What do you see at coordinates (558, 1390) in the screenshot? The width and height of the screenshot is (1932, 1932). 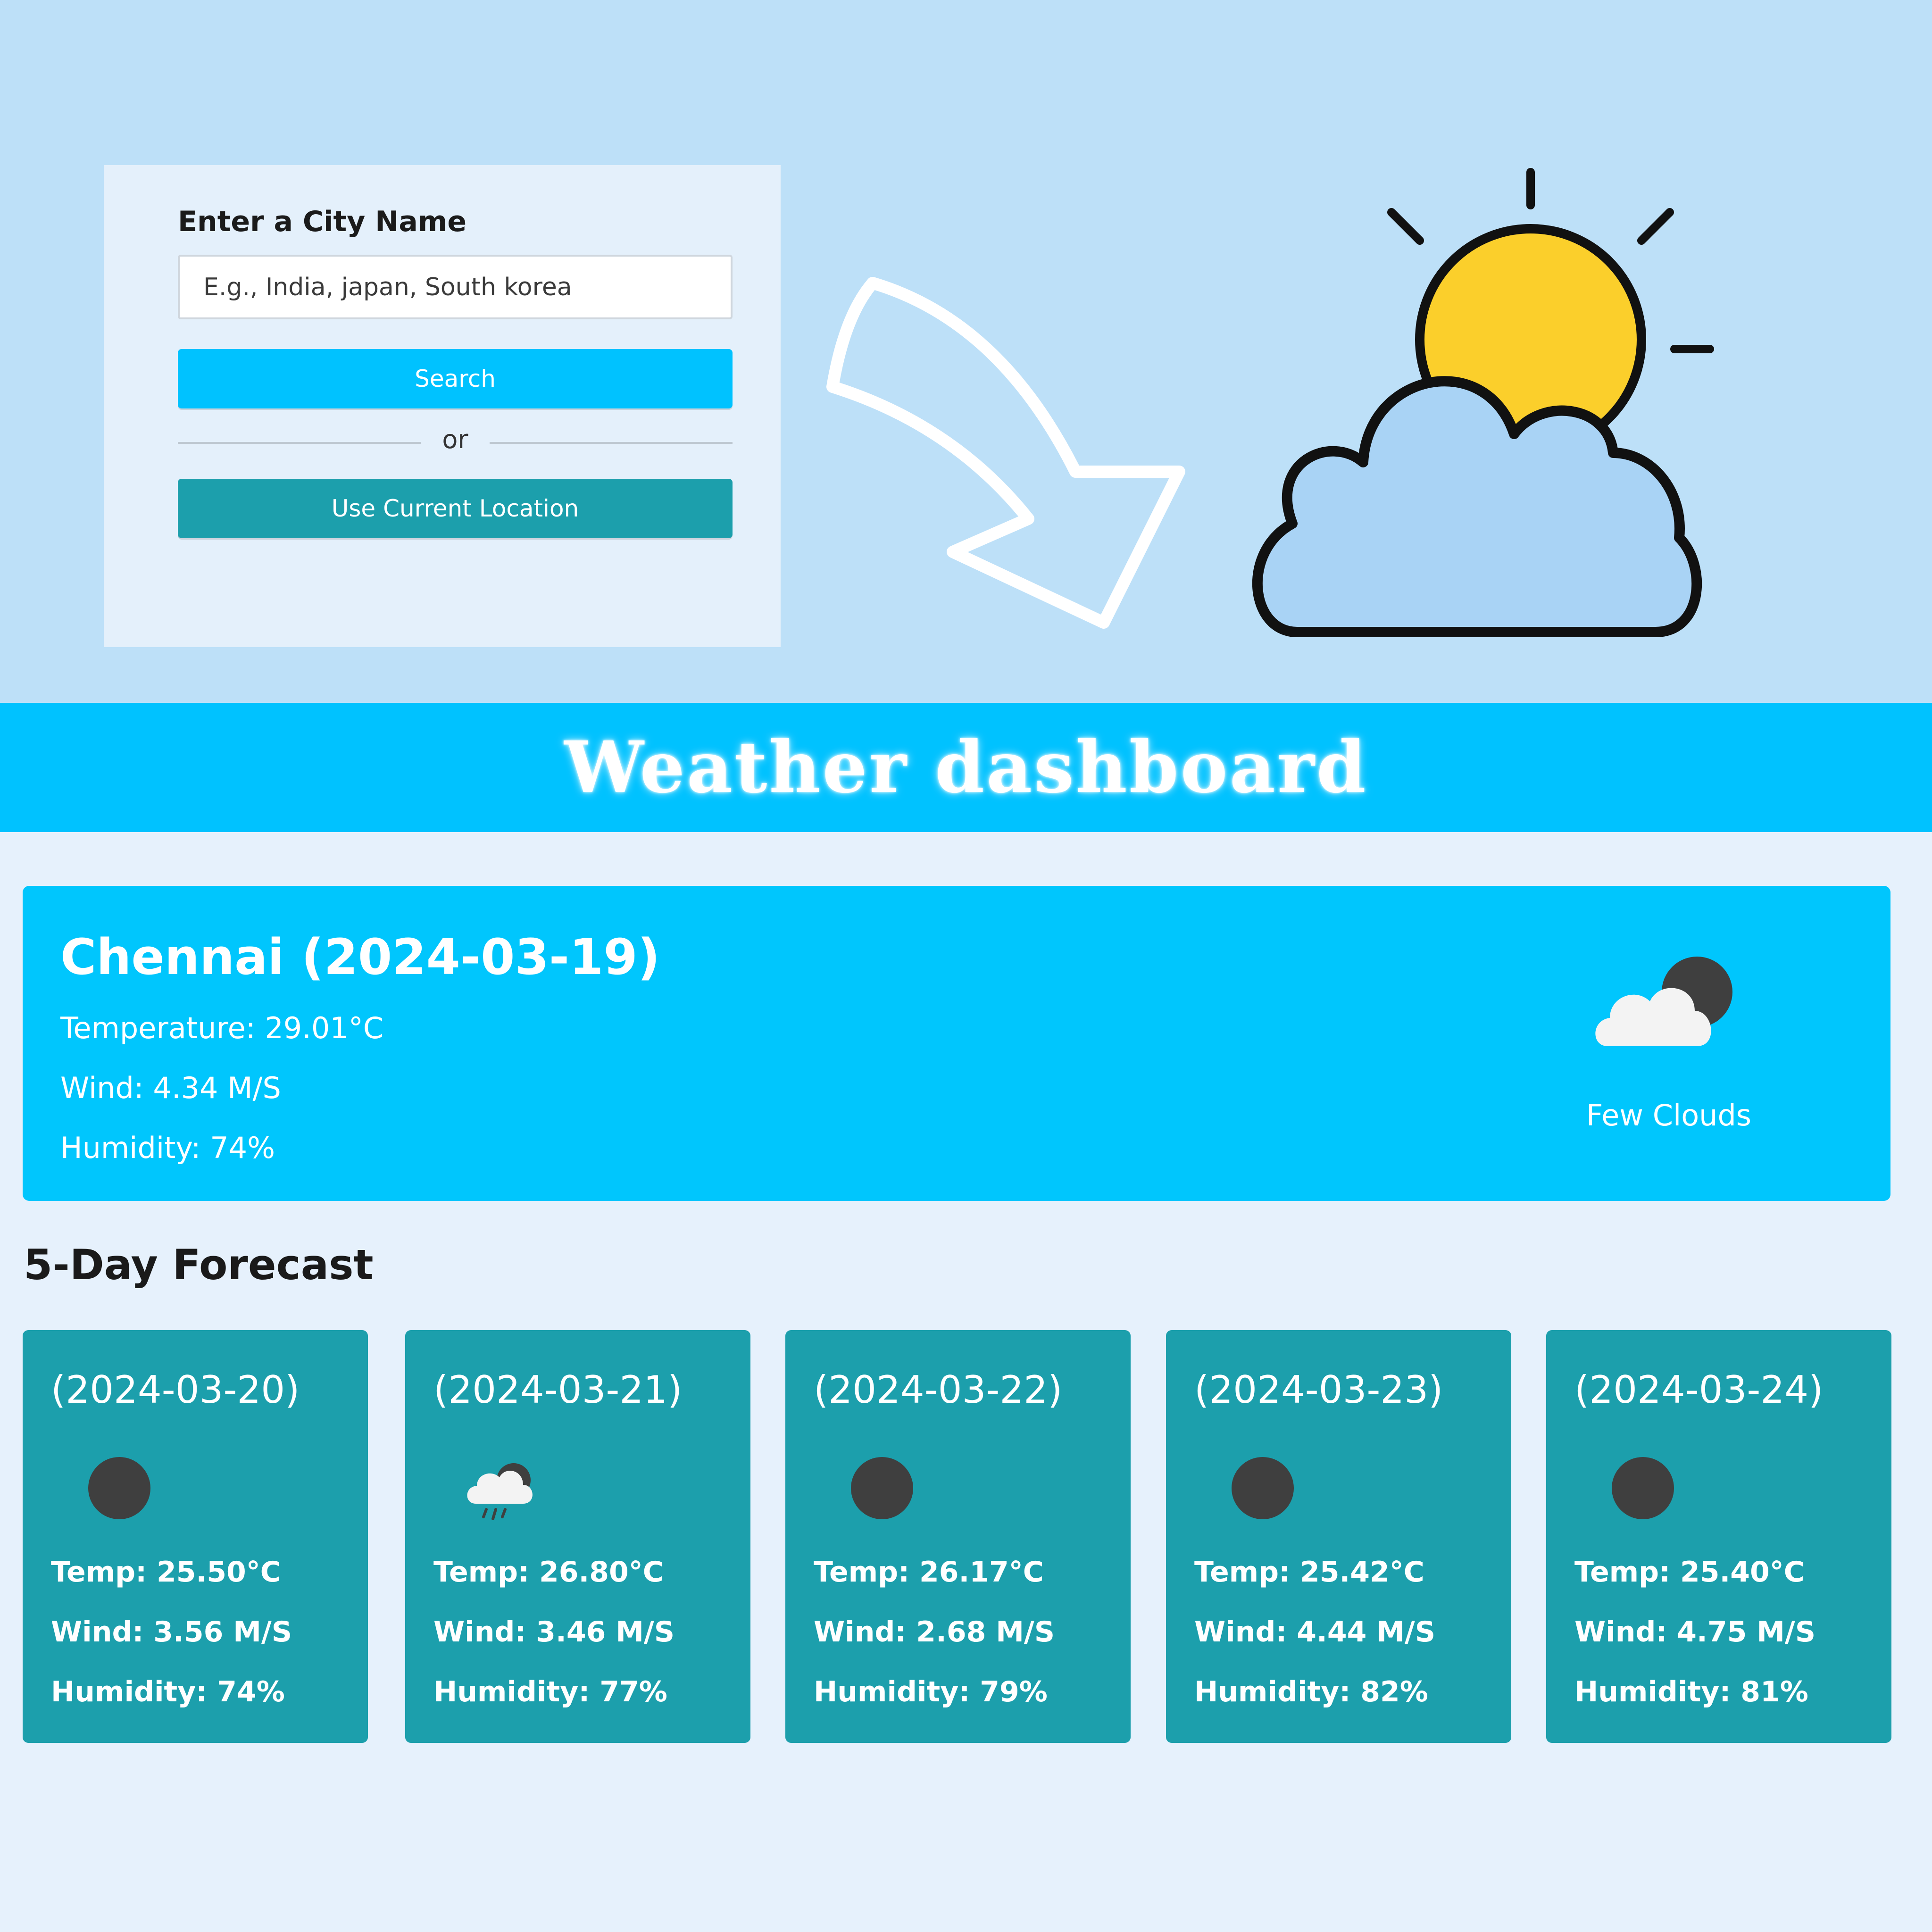 I see `forecast-date: (2024-03-21)` at bounding box center [558, 1390].